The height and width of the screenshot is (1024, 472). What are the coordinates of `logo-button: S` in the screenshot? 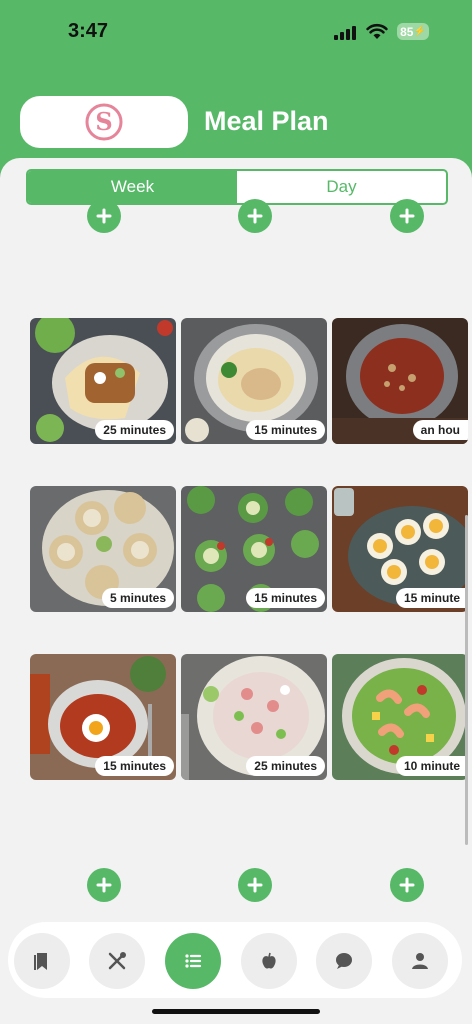 It's located at (104, 122).